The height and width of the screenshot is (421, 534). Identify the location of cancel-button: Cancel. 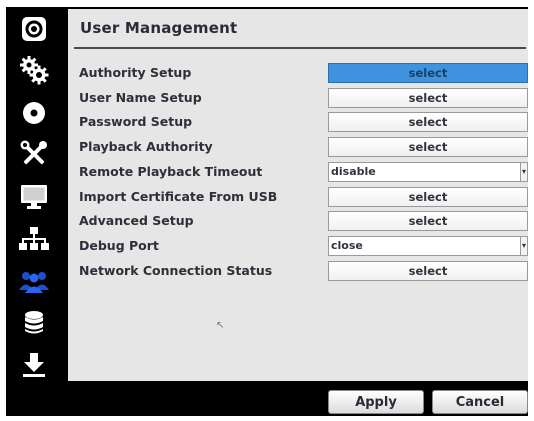
(480, 402).